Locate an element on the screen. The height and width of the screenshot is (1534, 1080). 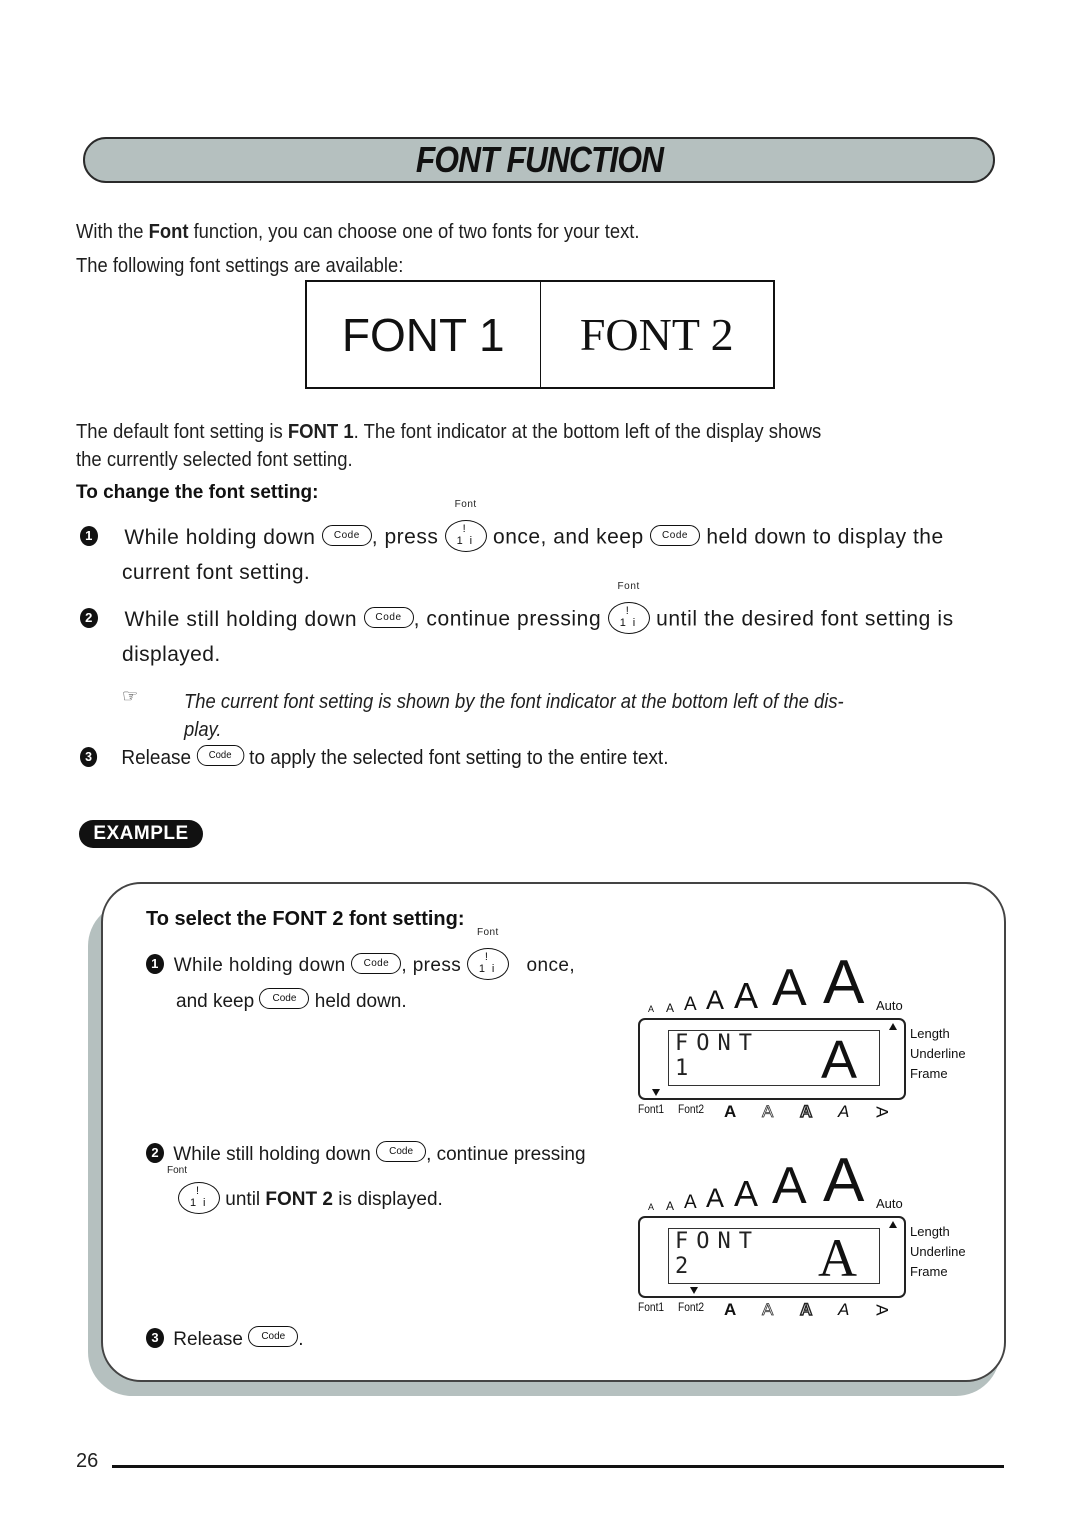
step-text: While holding down is located at coordinates (220, 537).